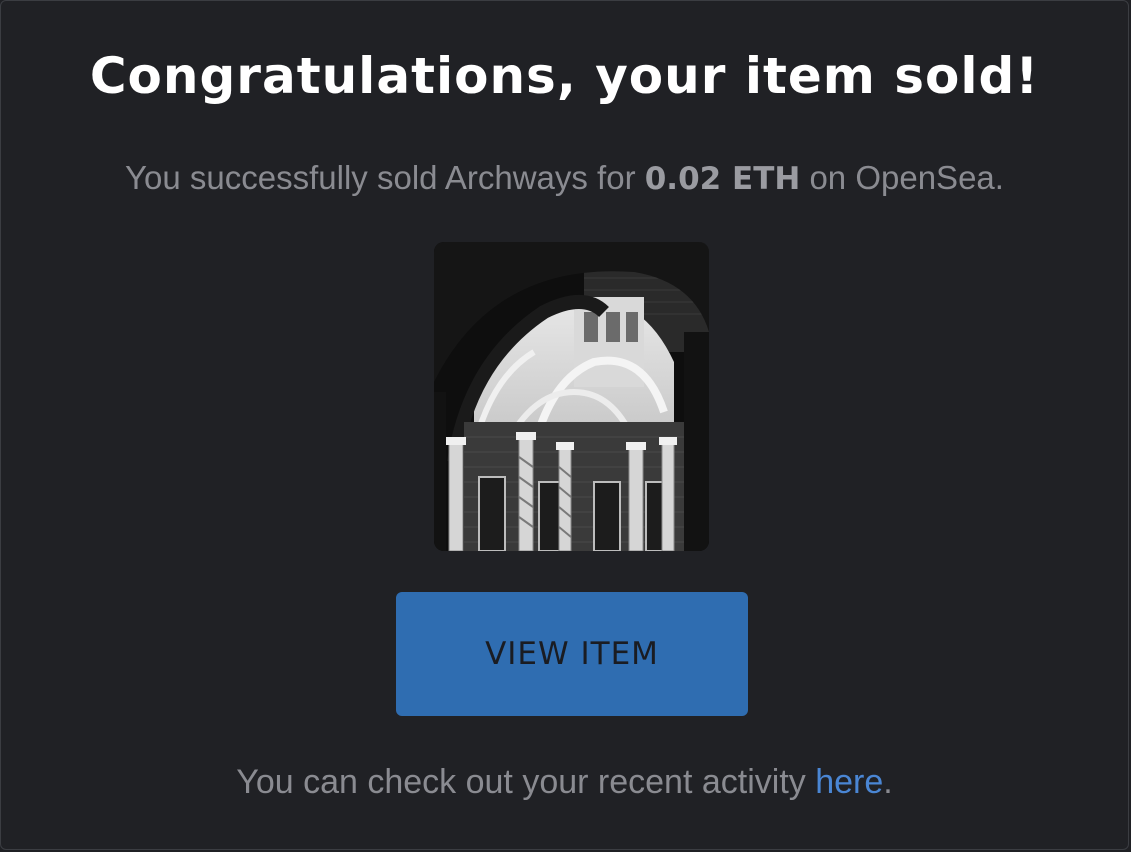 Image resolution: width=1131 pixels, height=852 pixels. Describe the element at coordinates (385, 177) in the screenshot. I see `sale-summary-prefix: You successfully sold Archways for` at that location.